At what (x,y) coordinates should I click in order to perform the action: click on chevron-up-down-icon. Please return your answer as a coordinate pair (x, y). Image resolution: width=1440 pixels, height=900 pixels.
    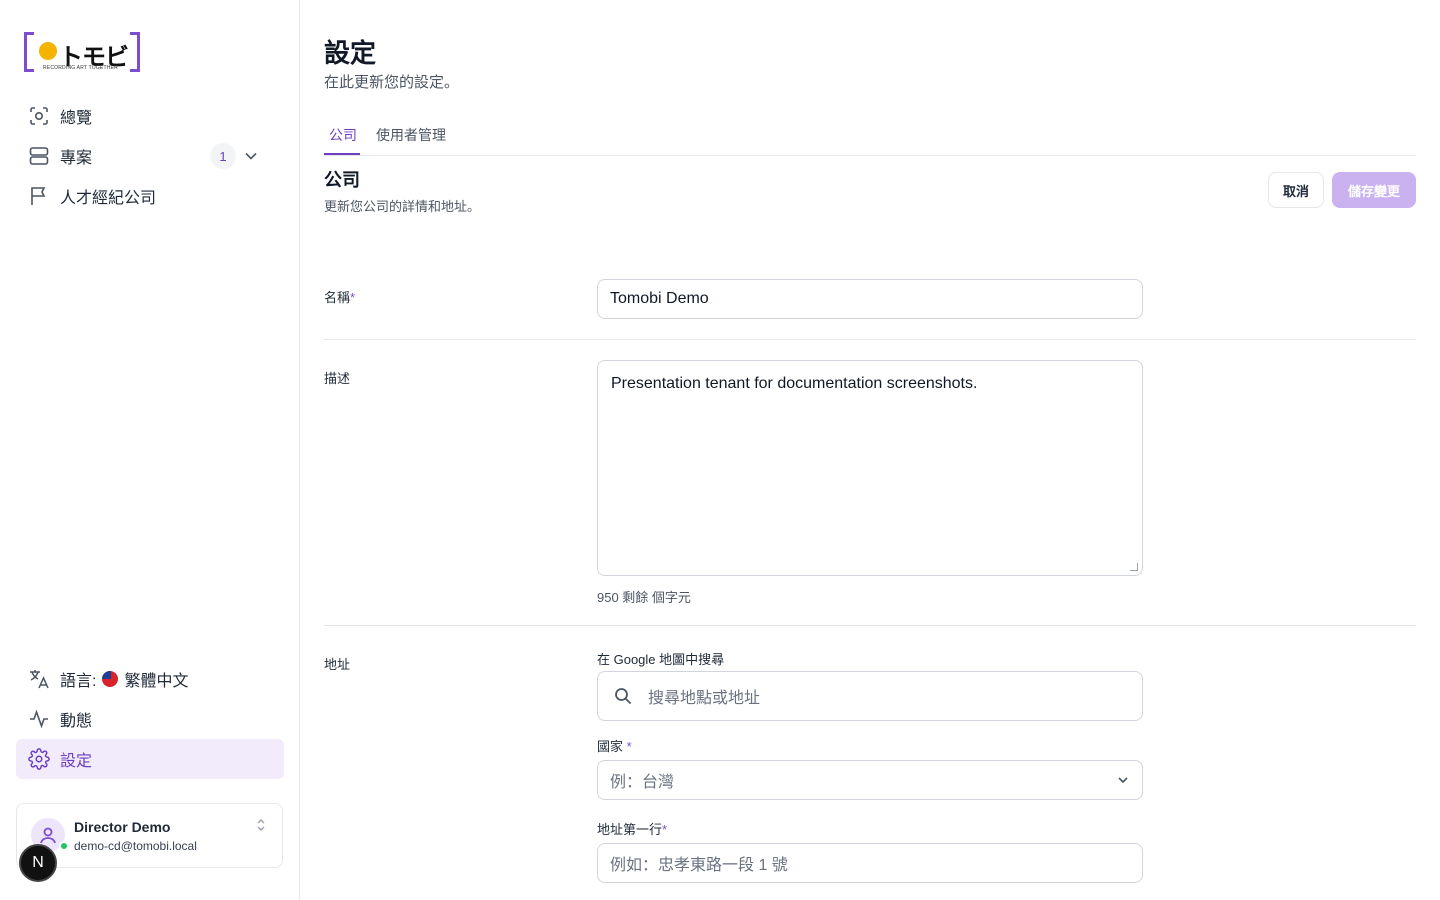
    Looking at the image, I should click on (261, 826).